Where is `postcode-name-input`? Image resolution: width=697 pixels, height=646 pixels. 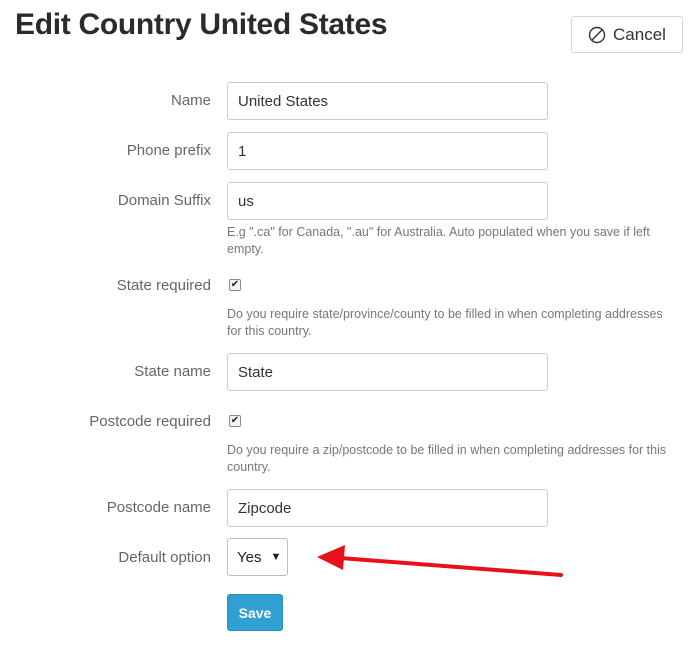
postcode-name-input is located at coordinates (387, 508).